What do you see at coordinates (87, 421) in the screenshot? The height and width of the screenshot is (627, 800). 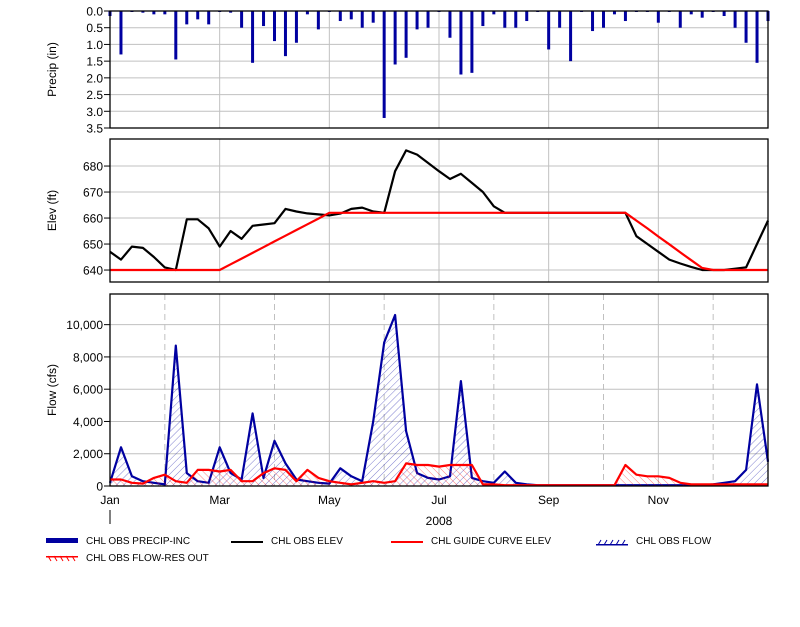 I see `axis-tick-label: 4,000` at bounding box center [87, 421].